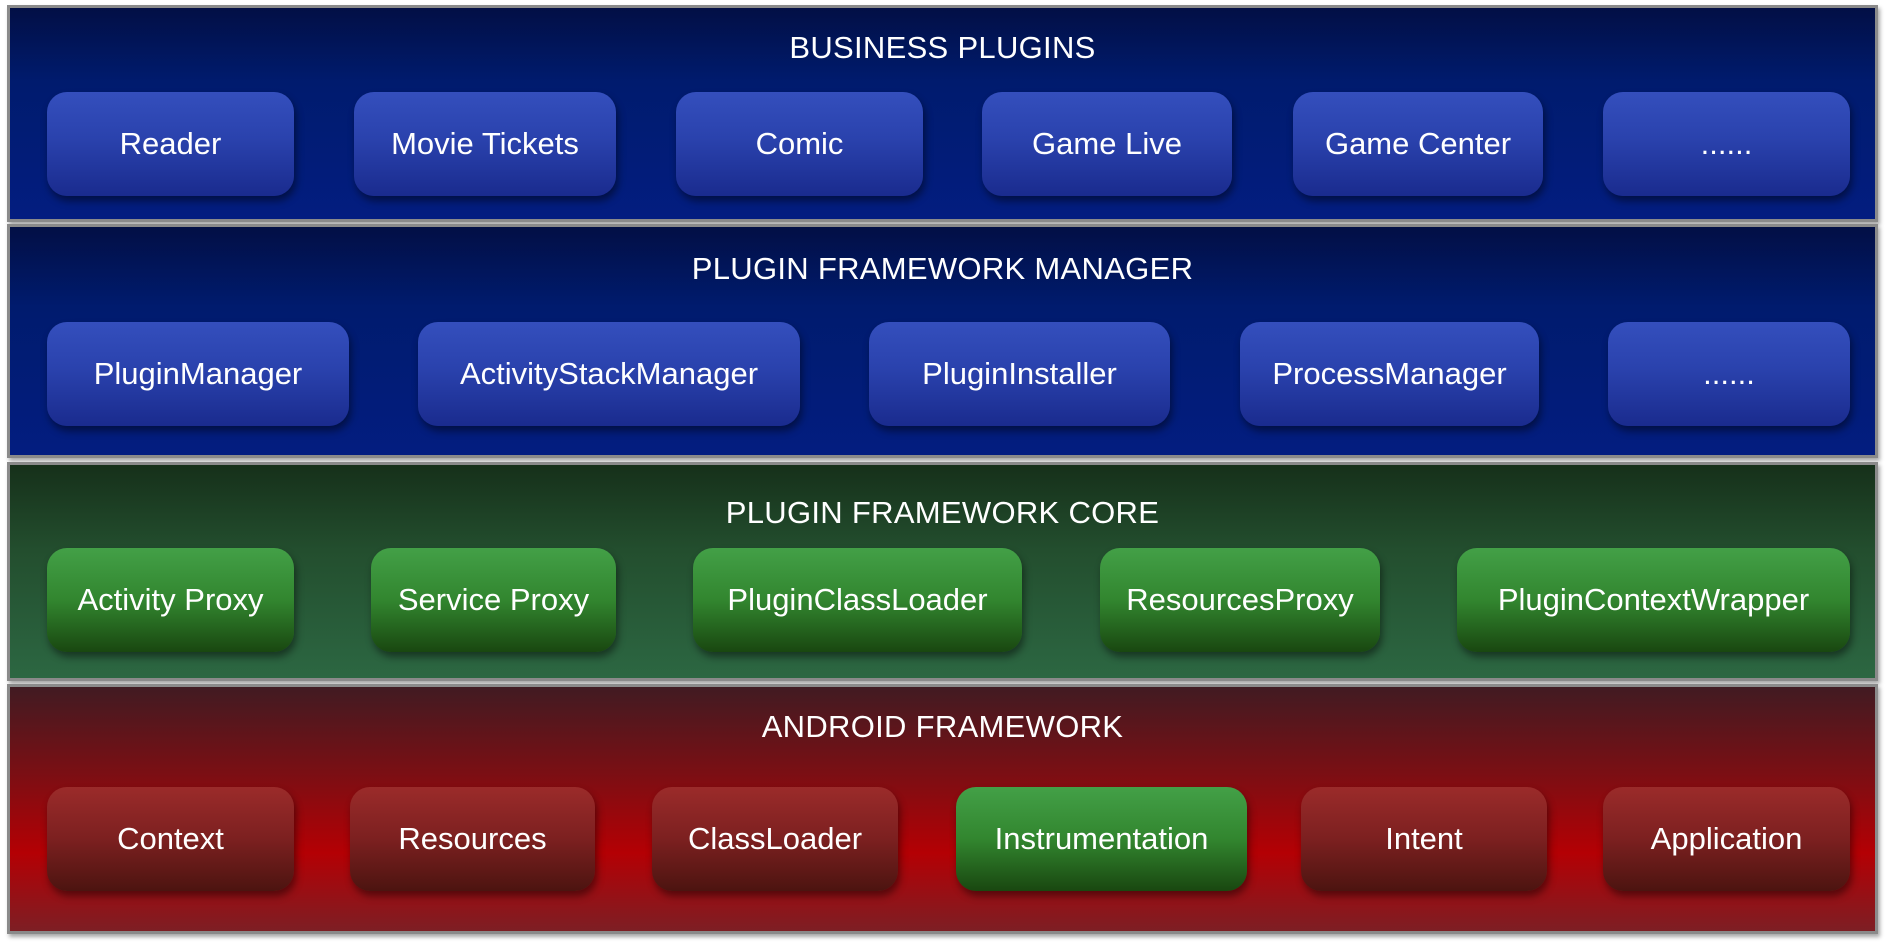 The height and width of the screenshot is (946, 1889). What do you see at coordinates (170, 144) in the screenshot?
I see `node-reader: Reader` at bounding box center [170, 144].